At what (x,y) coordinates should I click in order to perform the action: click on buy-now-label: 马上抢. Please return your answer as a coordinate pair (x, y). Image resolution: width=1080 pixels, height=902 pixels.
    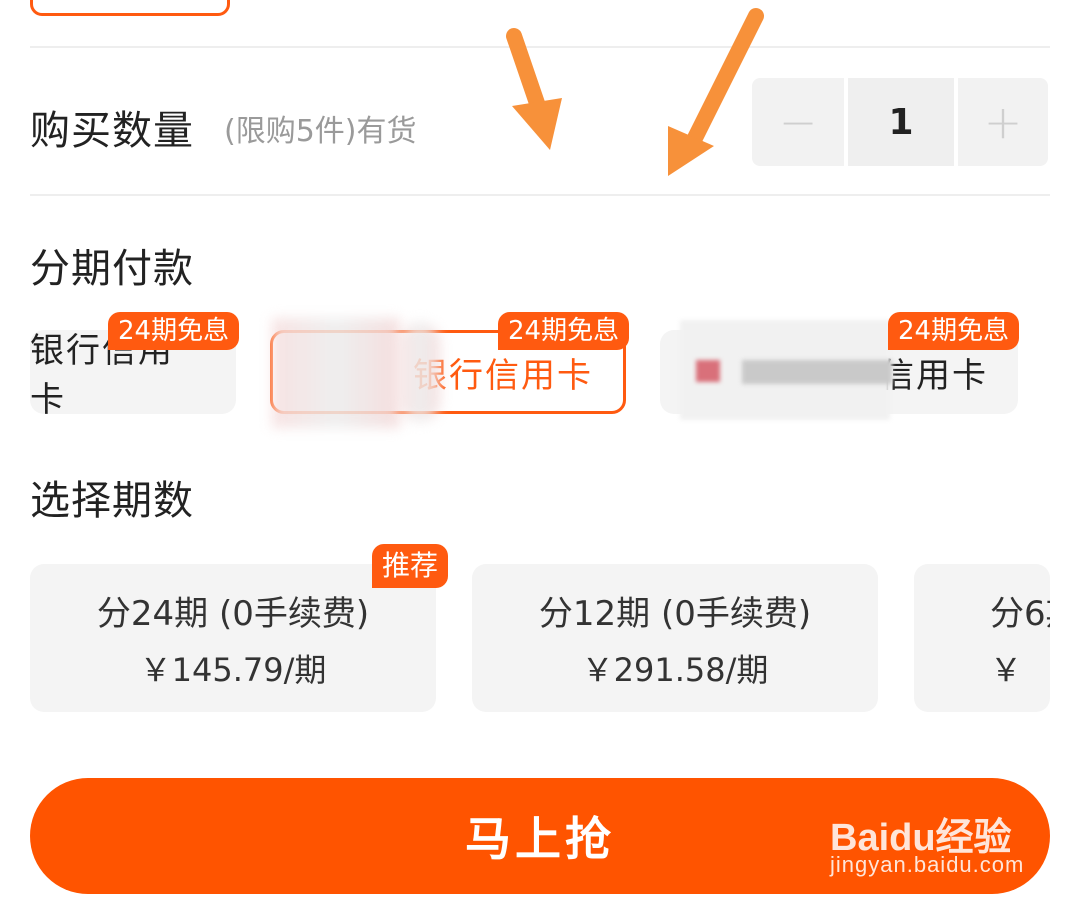
    Looking at the image, I should click on (540, 839).